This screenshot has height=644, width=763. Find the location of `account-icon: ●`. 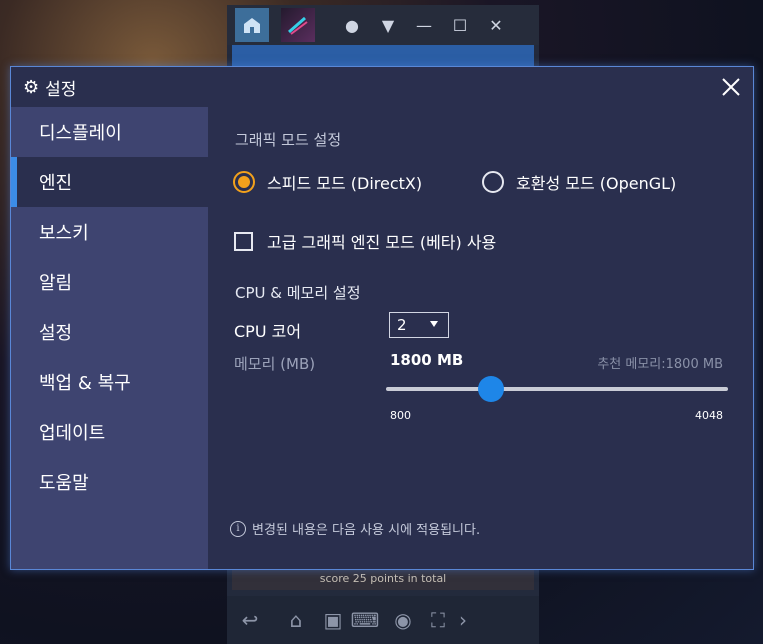

account-icon: ● is located at coordinates (352, 25).